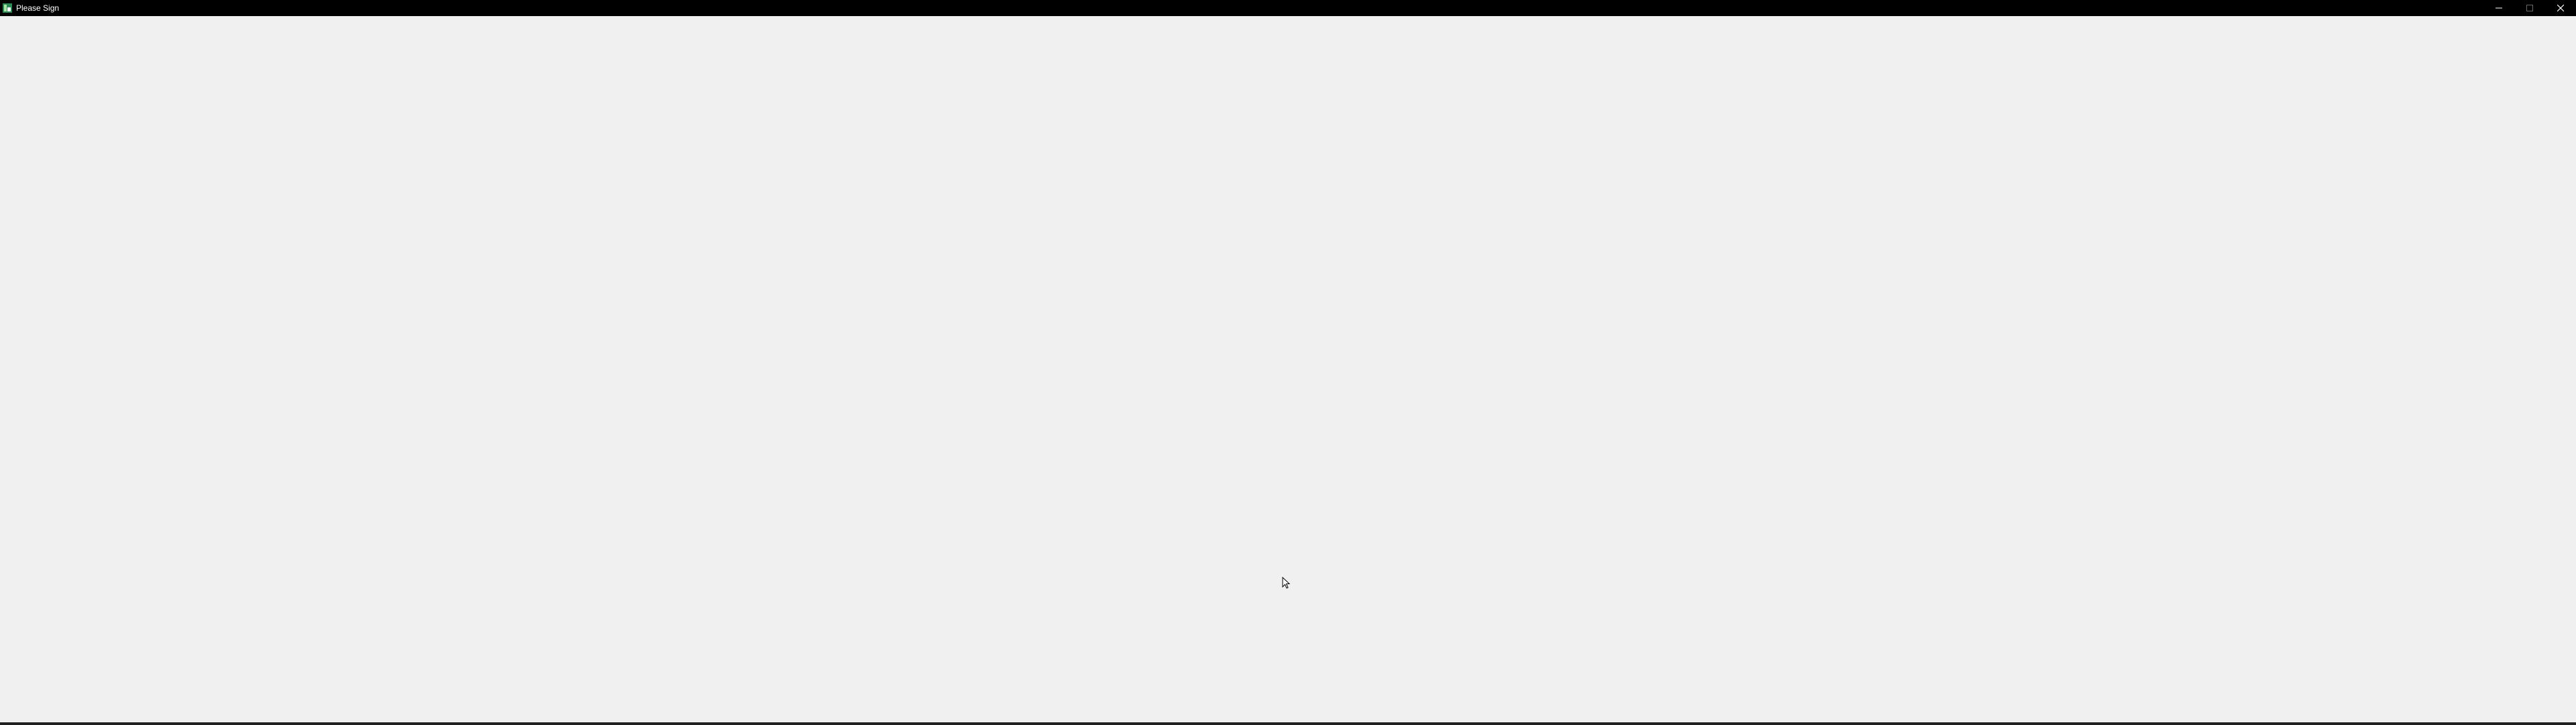  I want to click on window-controls, so click(2529, 8).